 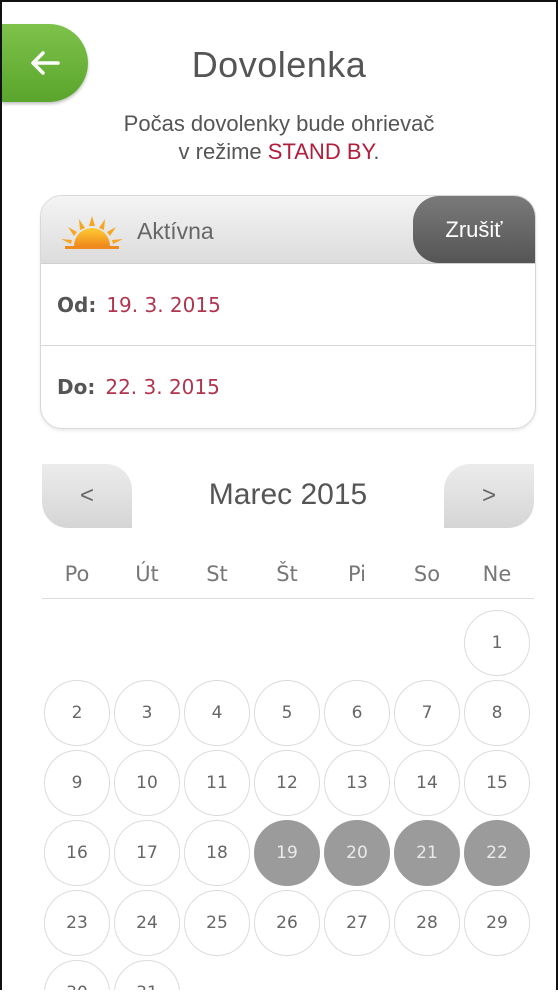 I want to click on calendar-day: 16, so click(x=77, y=853).